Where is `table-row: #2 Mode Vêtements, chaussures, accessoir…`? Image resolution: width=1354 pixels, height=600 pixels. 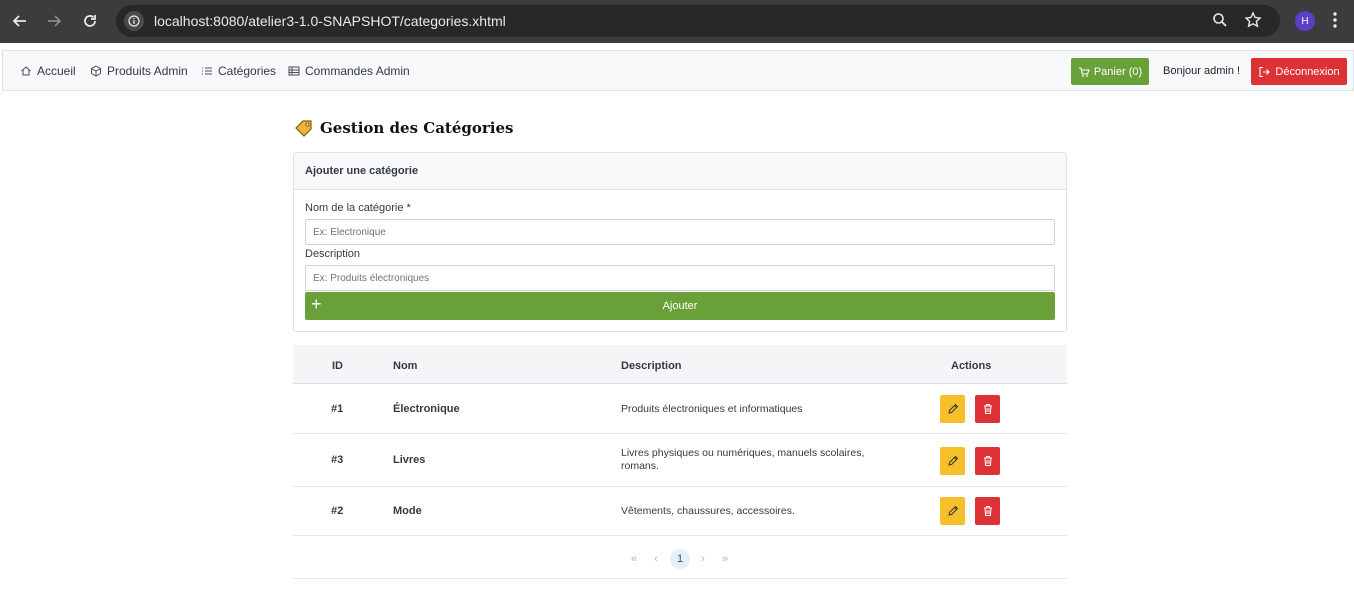 table-row: #2 Mode Vêtements, chaussures, accessoir… is located at coordinates (680, 511).